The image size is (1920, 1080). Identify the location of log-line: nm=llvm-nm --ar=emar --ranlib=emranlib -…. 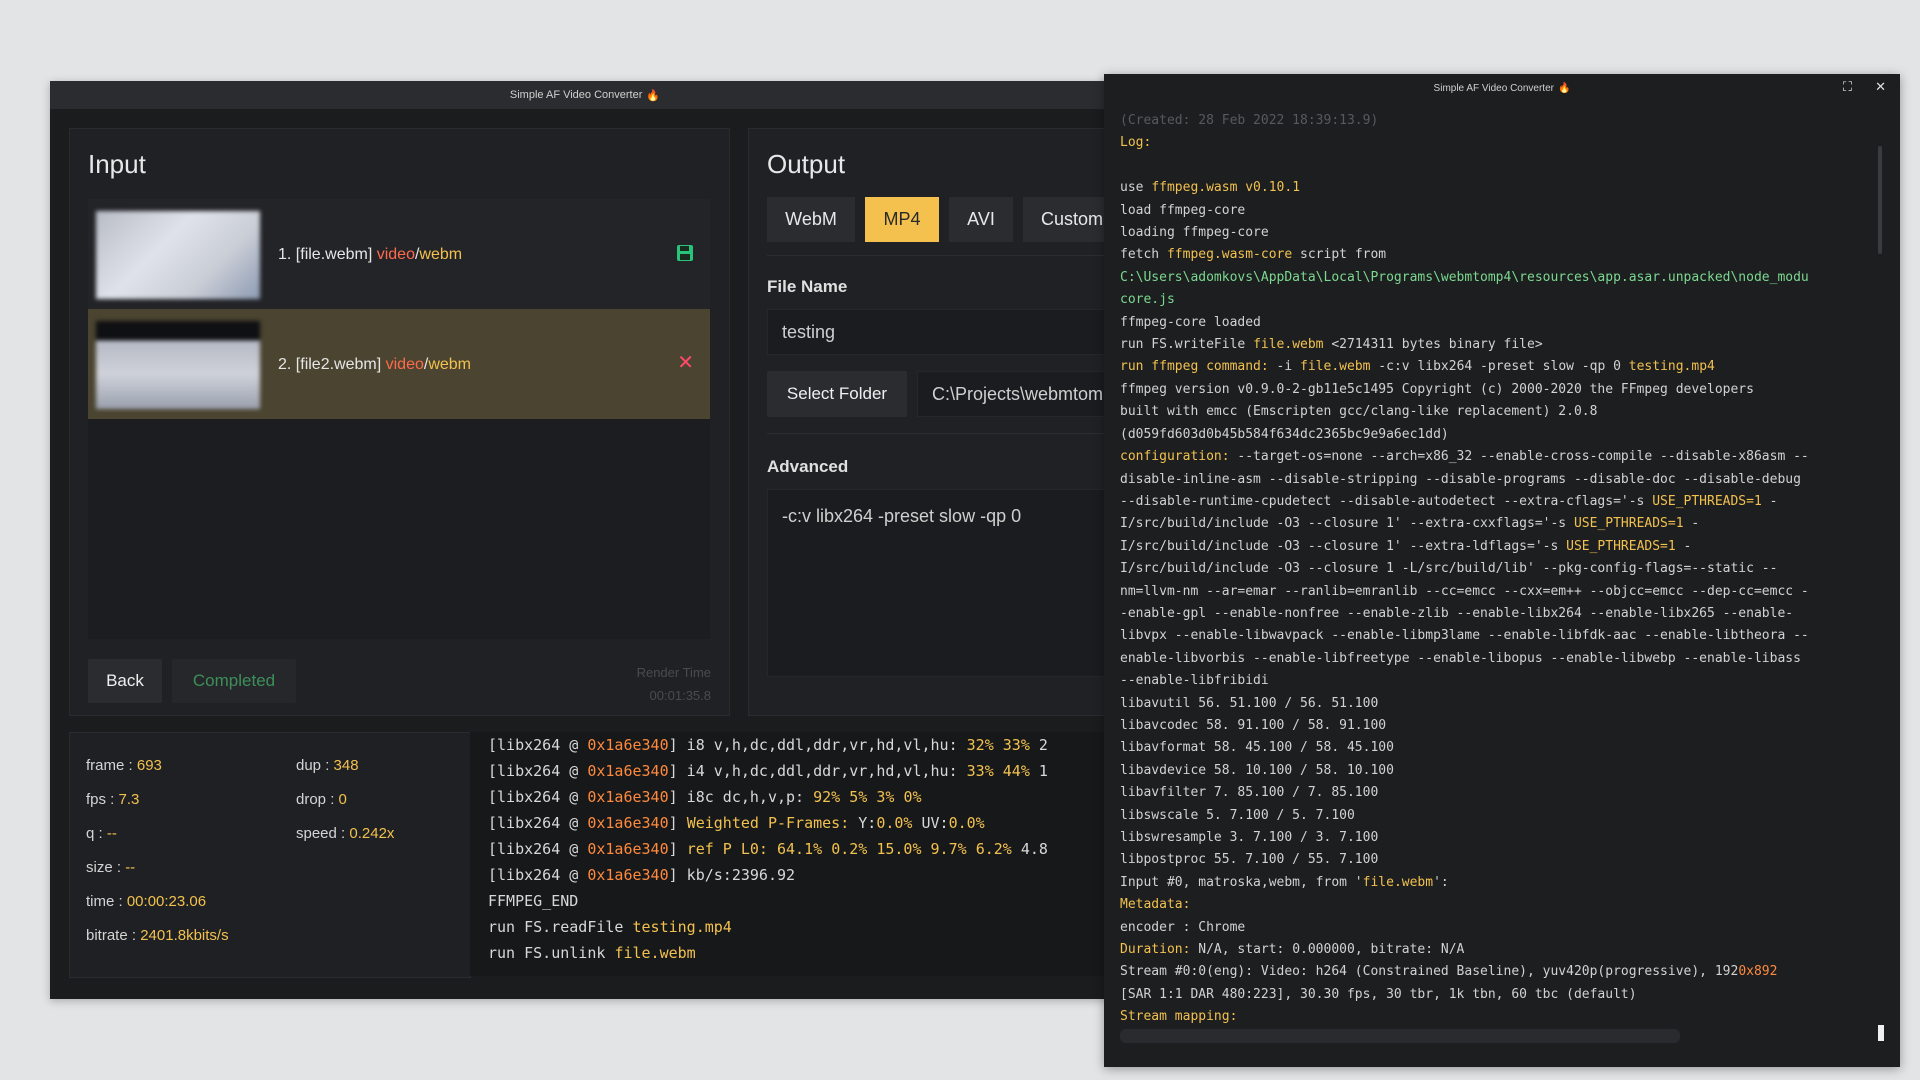
(1464, 591).